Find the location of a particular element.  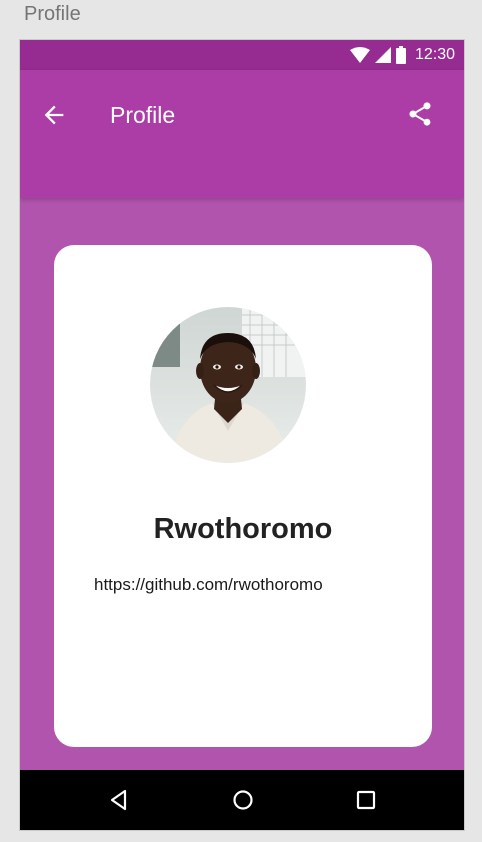

share-icon is located at coordinates (420, 114).